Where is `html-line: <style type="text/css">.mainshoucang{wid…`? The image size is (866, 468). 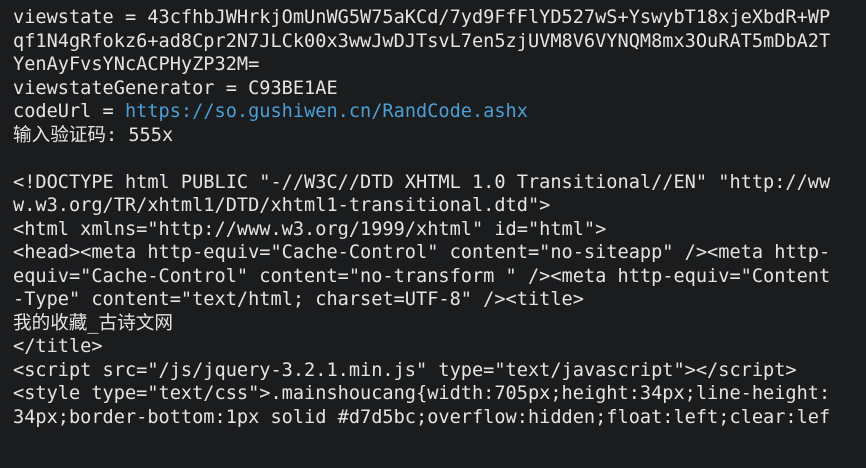
html-line: <style type="text/css">.mainshoucang{wid… is located at coordinates (422, 393).